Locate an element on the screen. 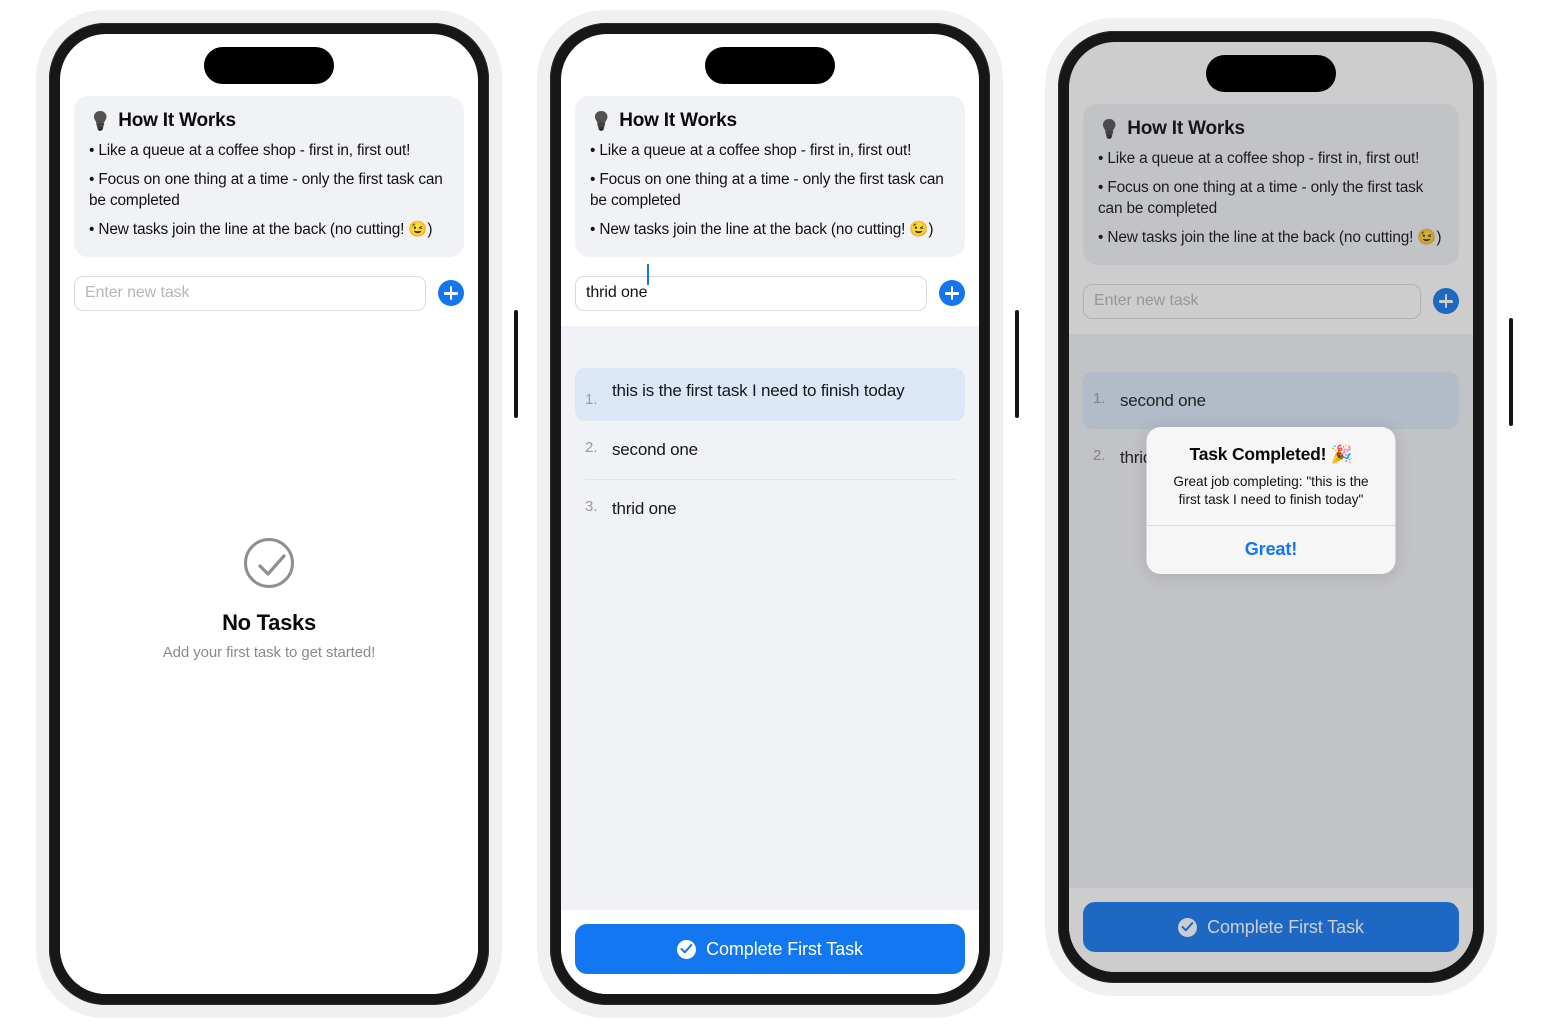 The image size is (1562, 1034). task-text: thrid one is located at coordinates (644, 508).